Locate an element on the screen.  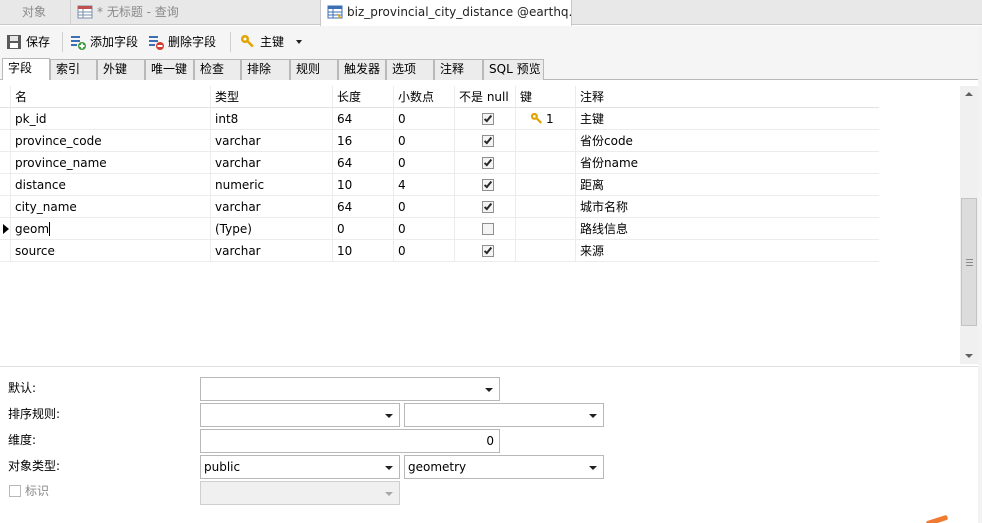
add-field-label: 添加字段 is located at coordinates (114, 42).